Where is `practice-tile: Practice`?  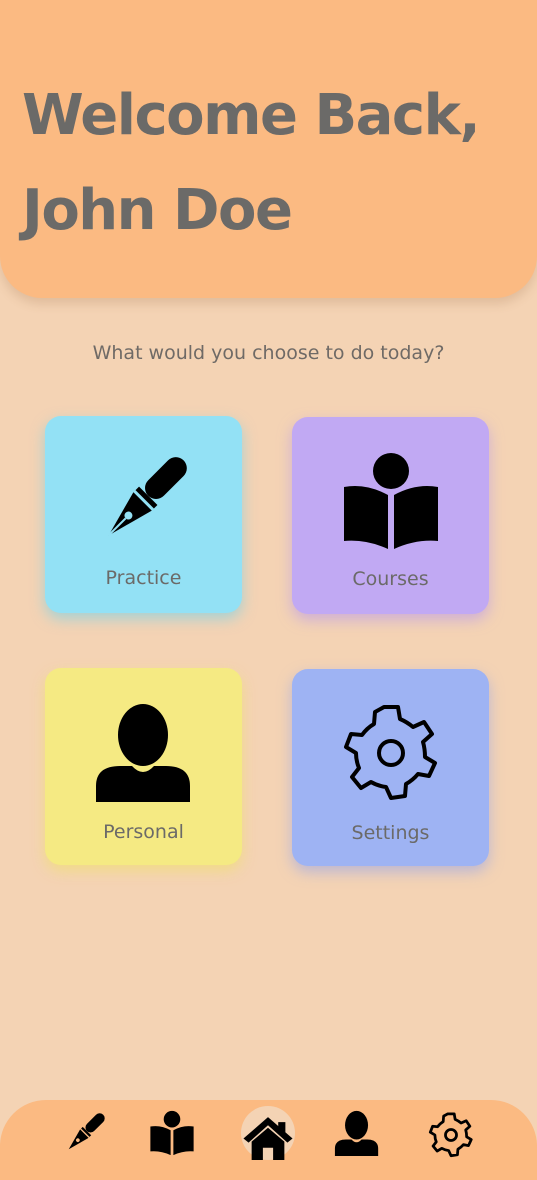
practice-tile: Practice is located at coordinates (143, 514).